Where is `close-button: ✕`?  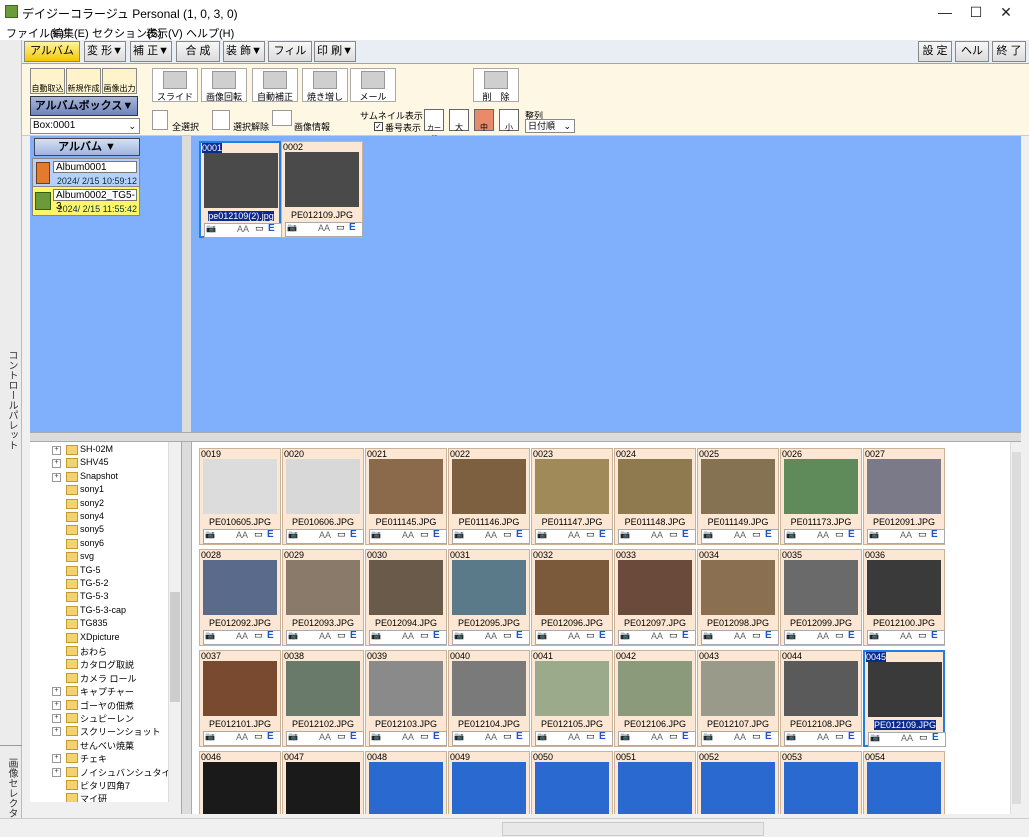 close-button: ✕ is located at coordinates (1006, 12).